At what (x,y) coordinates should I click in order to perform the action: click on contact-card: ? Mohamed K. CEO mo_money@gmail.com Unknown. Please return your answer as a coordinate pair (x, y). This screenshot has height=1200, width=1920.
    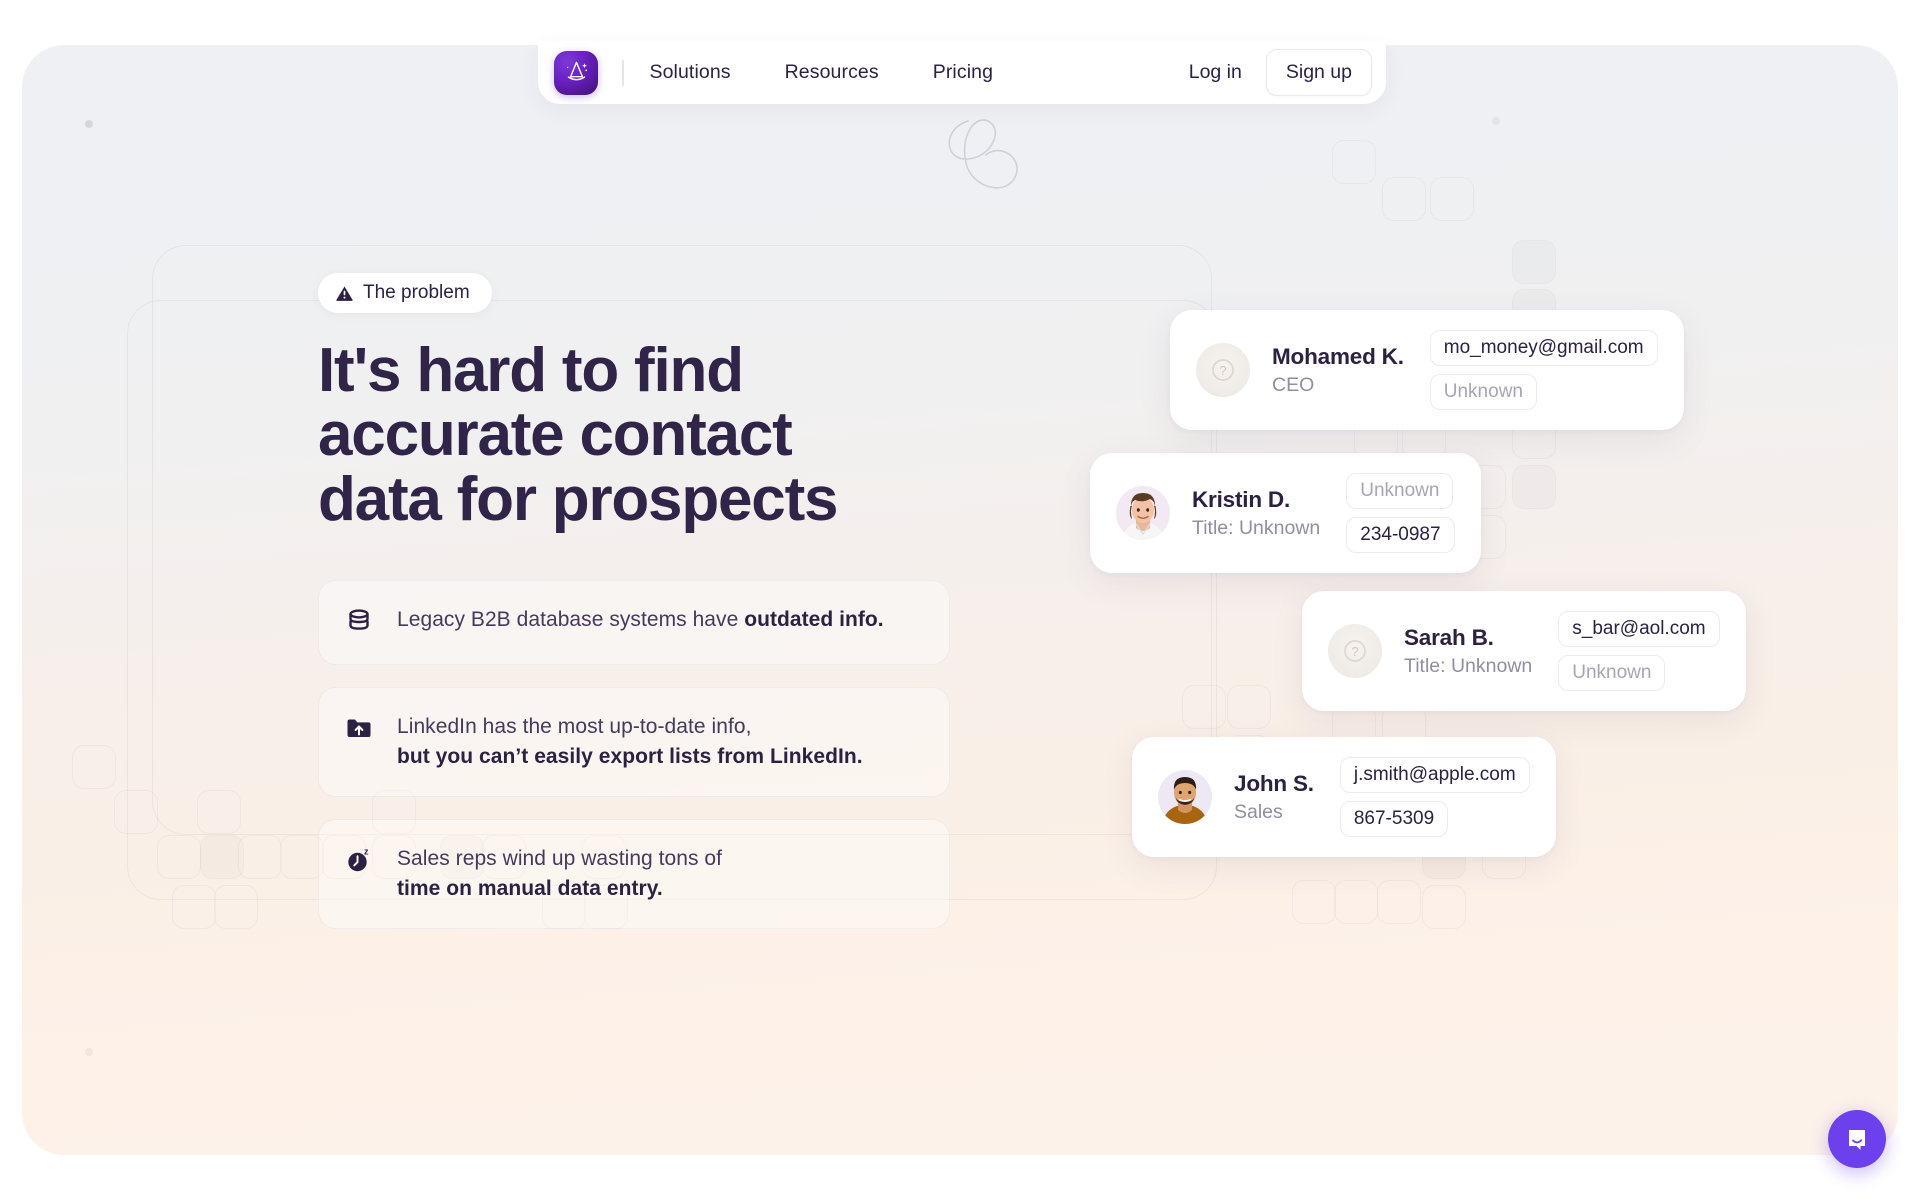
    Looking at the image, I should click on (1427, 370).